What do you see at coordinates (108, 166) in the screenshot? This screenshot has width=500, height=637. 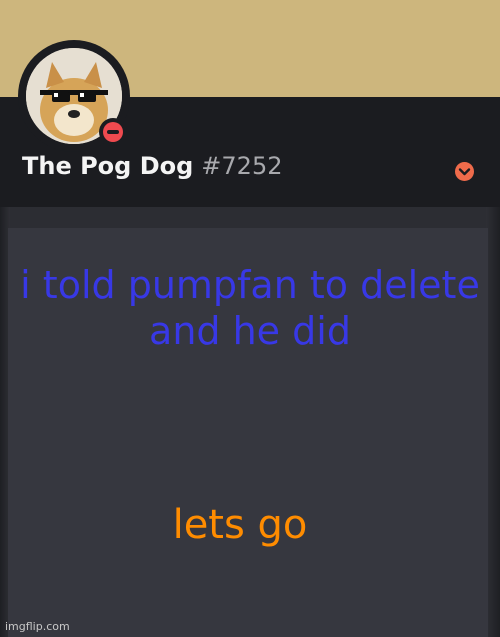 I see `username: The Pog Dog` at bounding box center [108, 166].